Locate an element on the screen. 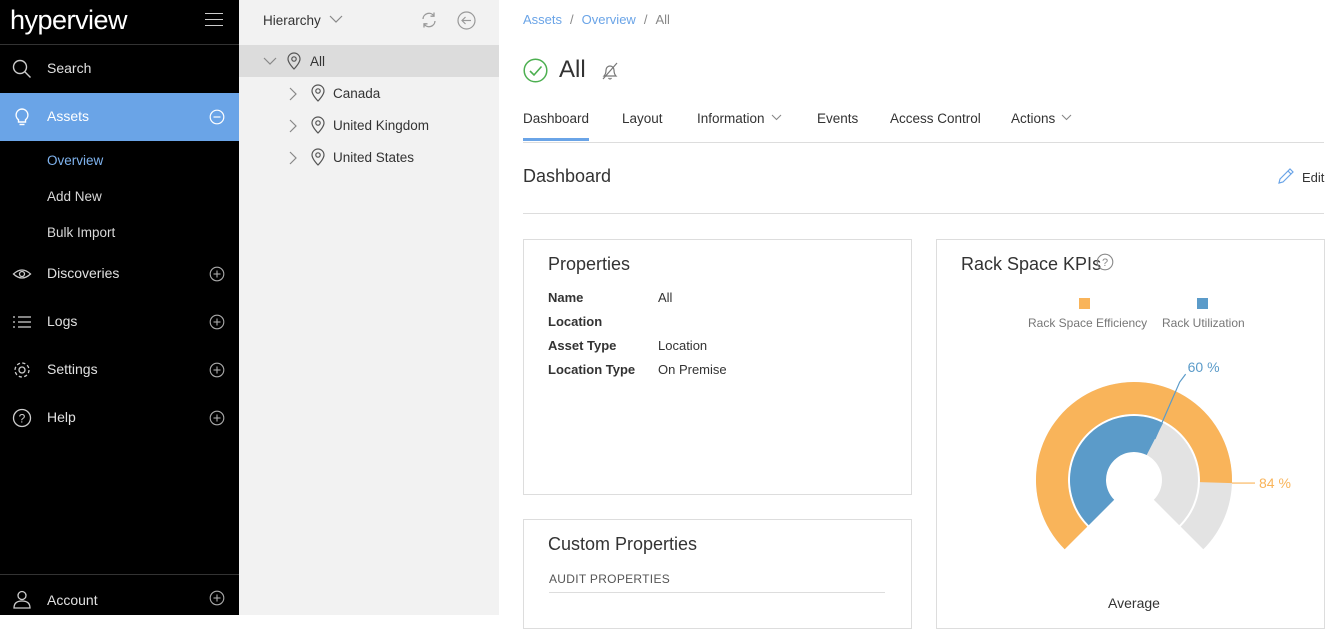 The image size is (1343, 629). sidebar-item-label: Account is located at coordinates (72, 600).